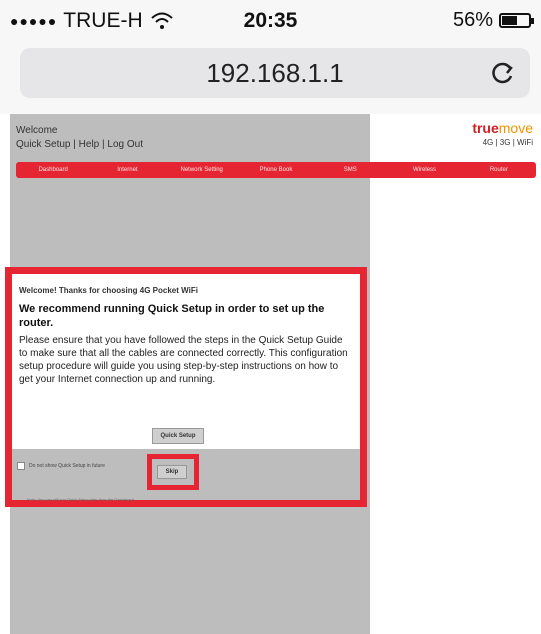  I want to click on quick-setup-link: Quick Setup, so click(43, 144).